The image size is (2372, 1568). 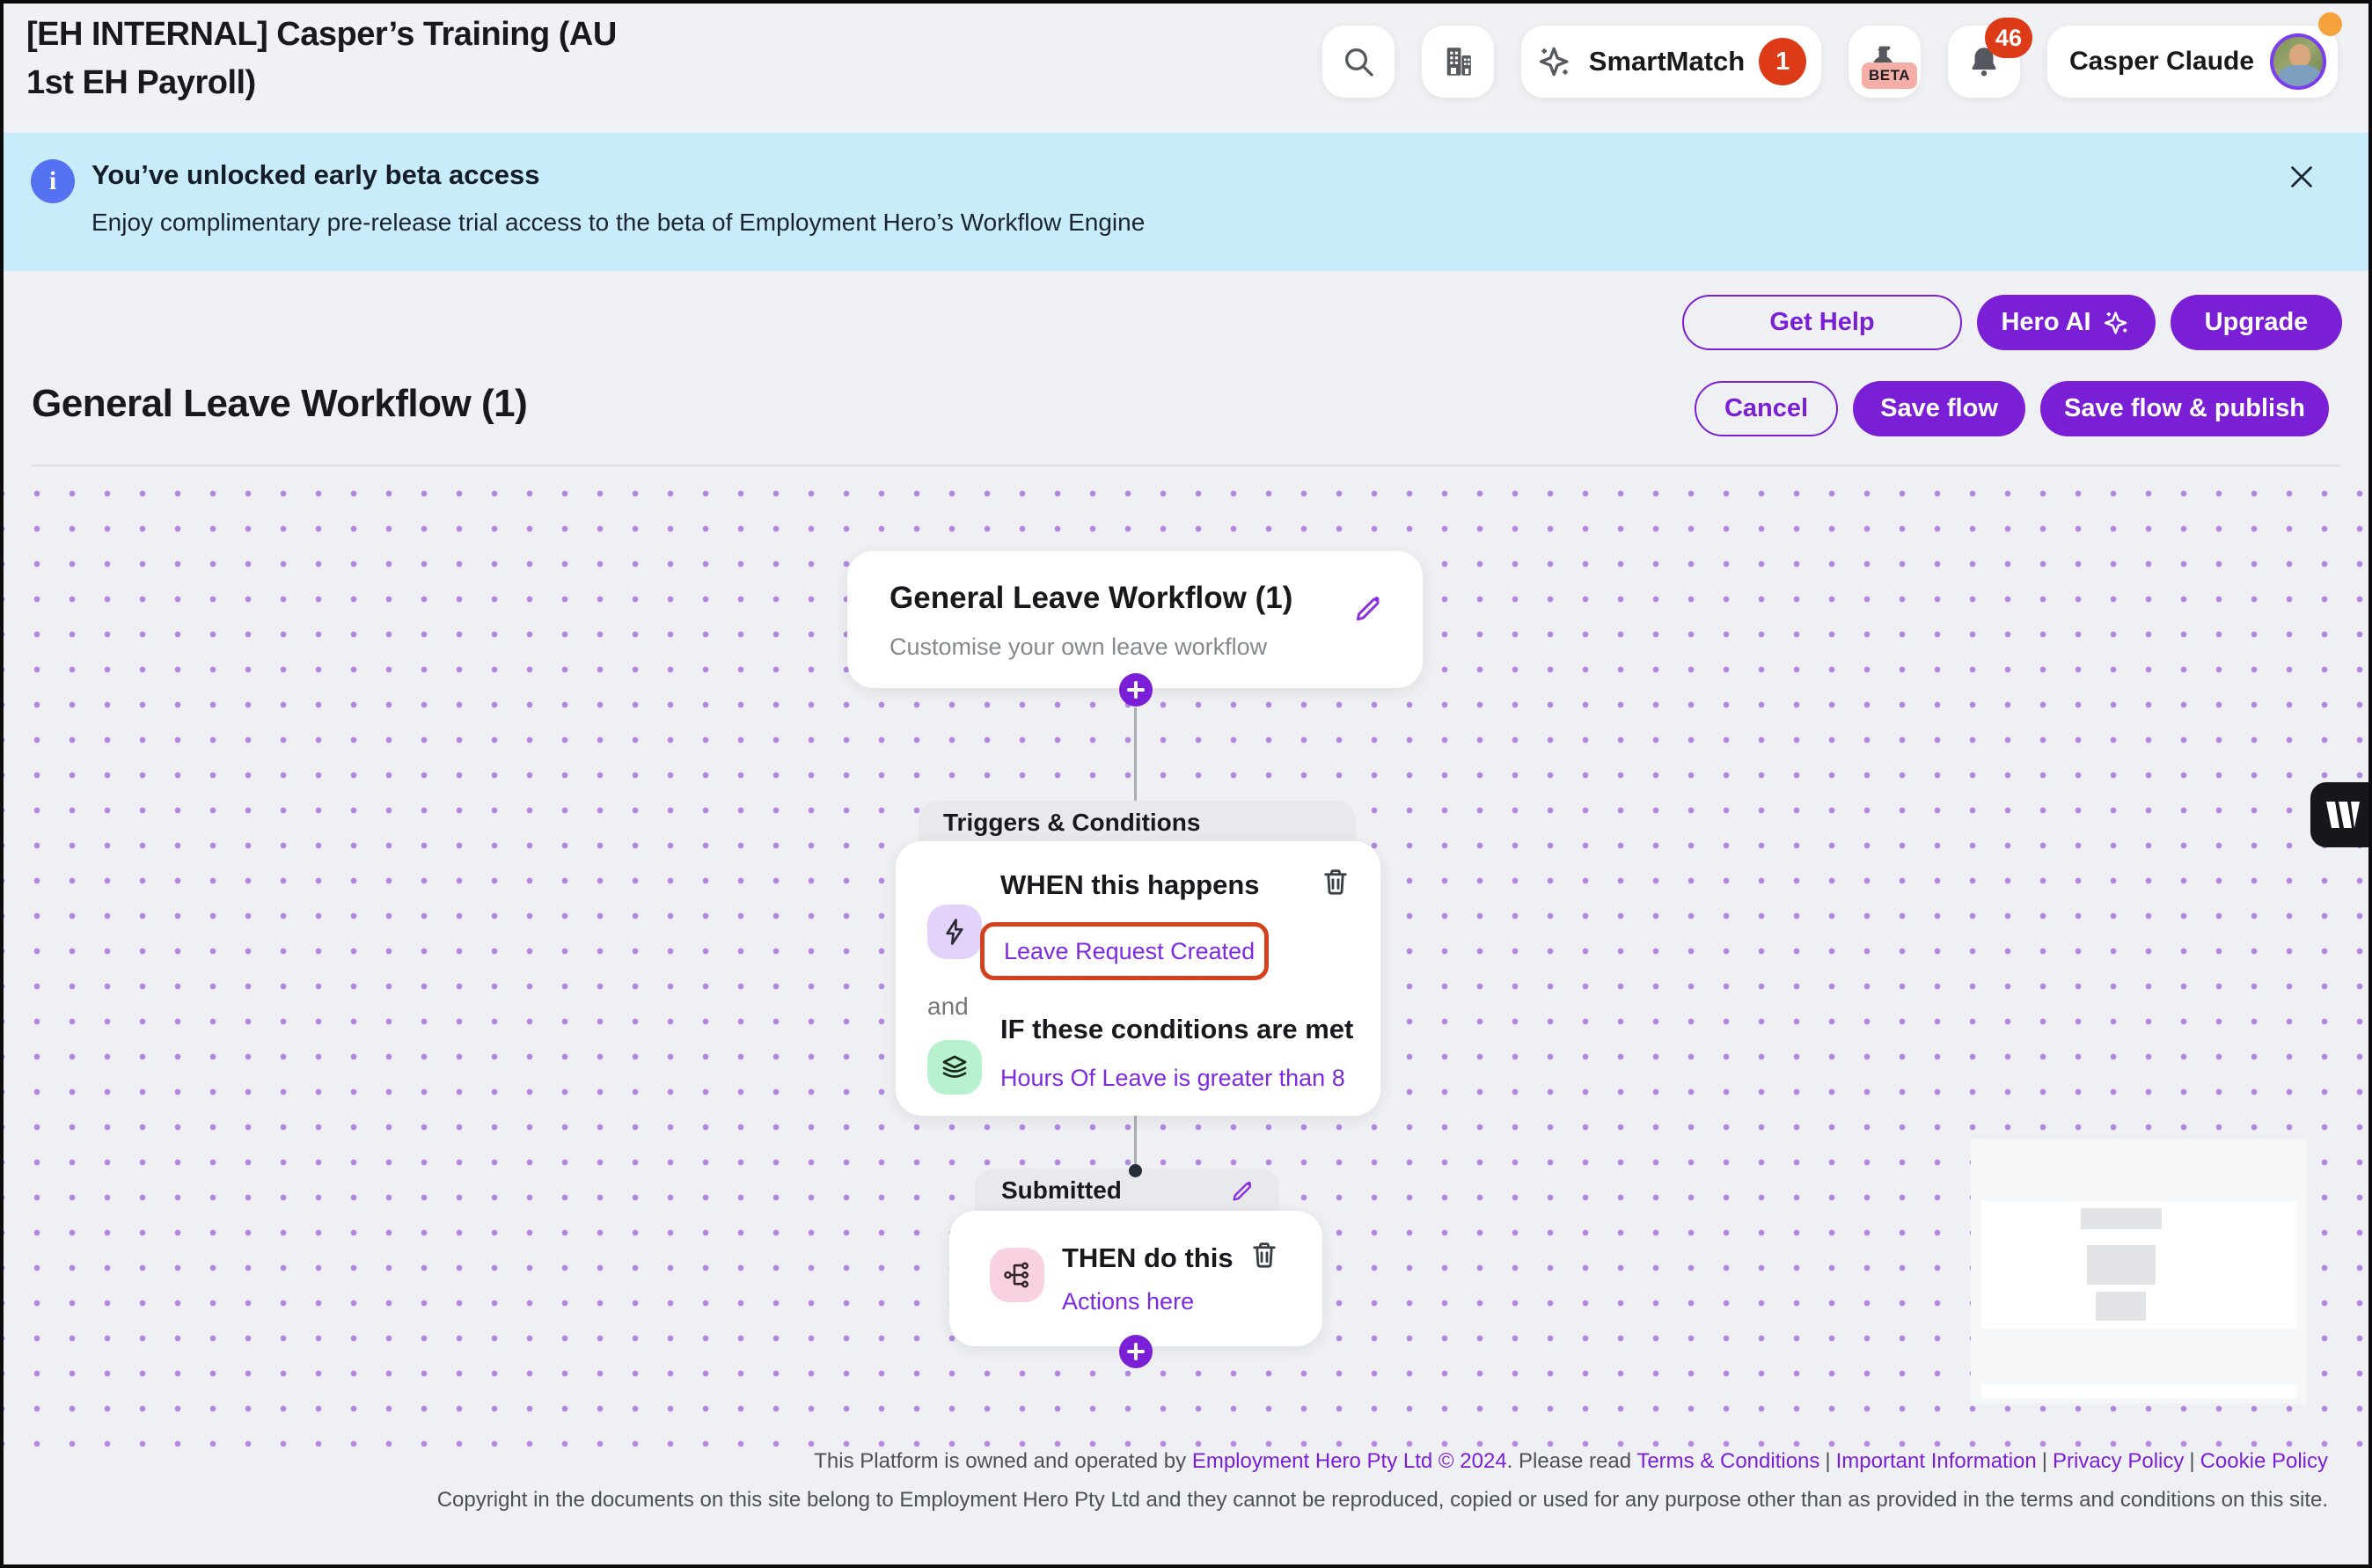 I want to click on skeleton-strip, so click(x=2138, y=1391).